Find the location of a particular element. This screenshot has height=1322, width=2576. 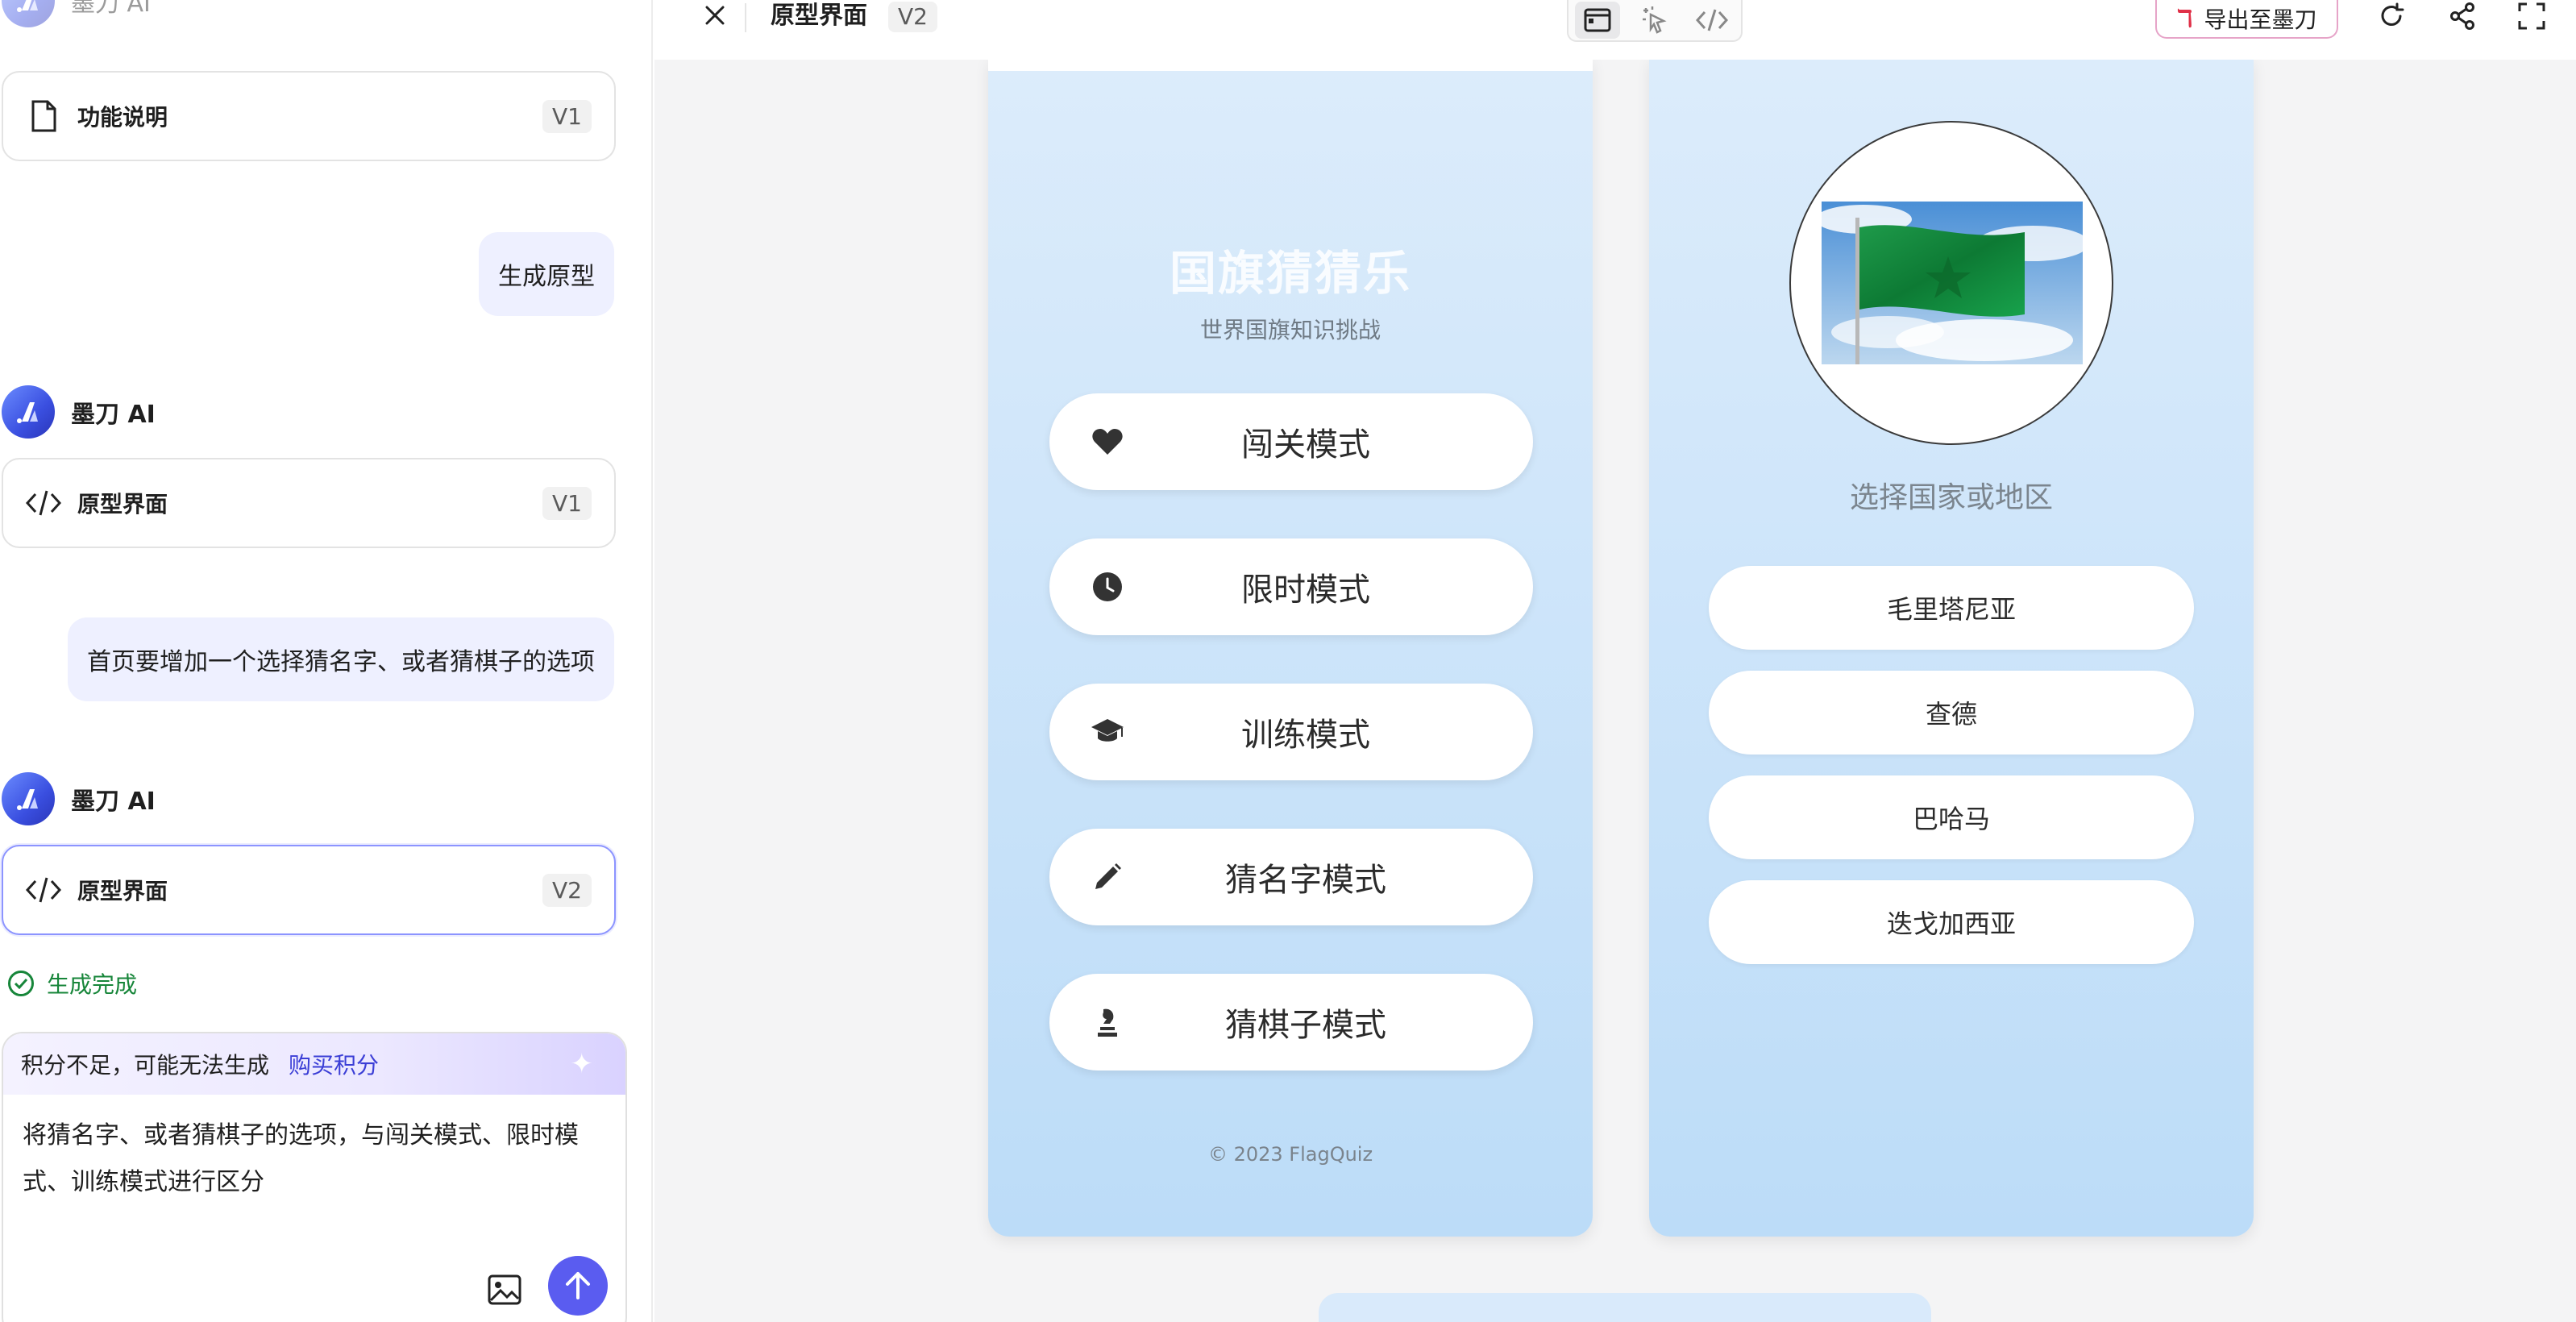

flag-image-frame is located at coordinates (1951, 283).